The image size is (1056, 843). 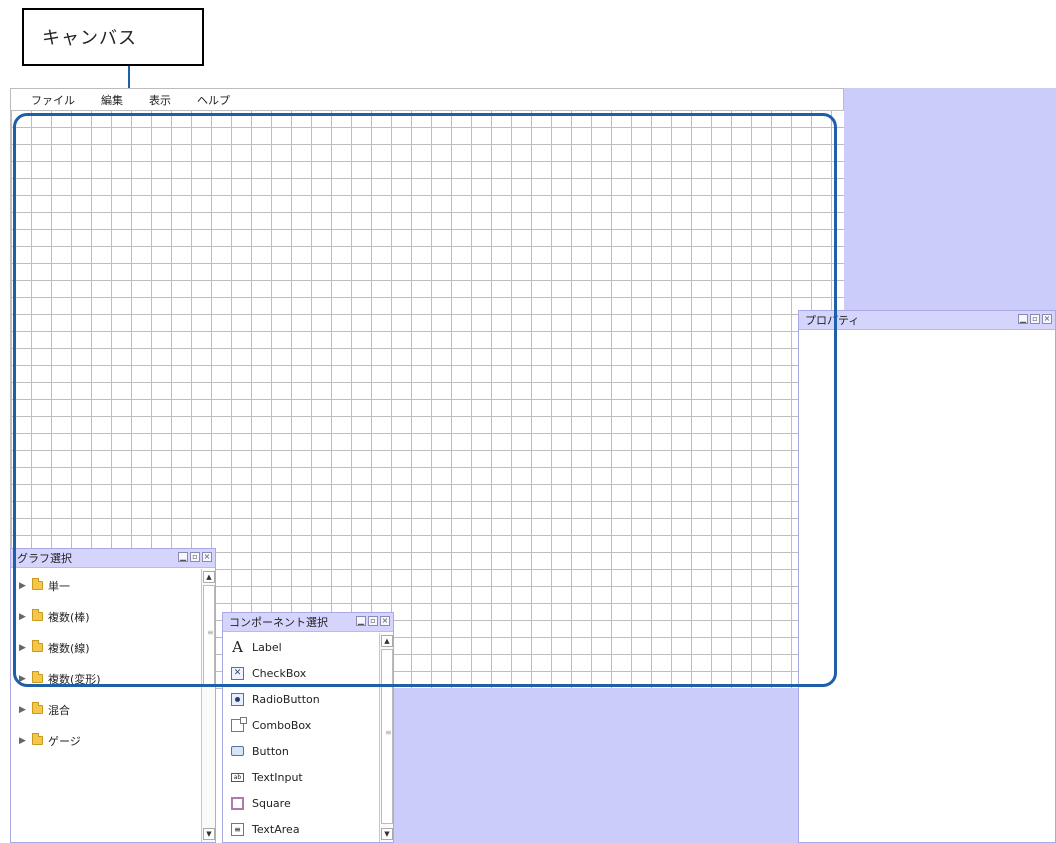 I want to click on component-item-text: Label, so click(x=267, y=647).